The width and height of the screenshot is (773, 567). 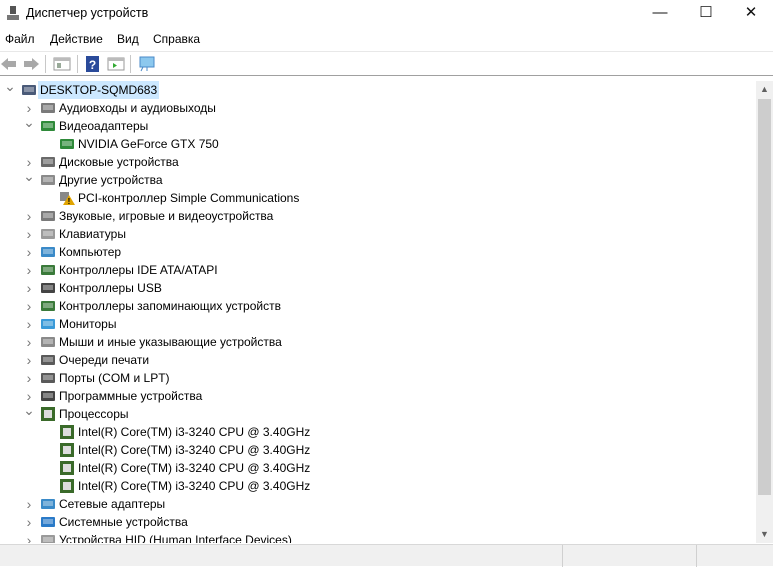 I want to click on tree-item-label: Аудиовходы и аудиовыходы, so click(x=137, y=108).